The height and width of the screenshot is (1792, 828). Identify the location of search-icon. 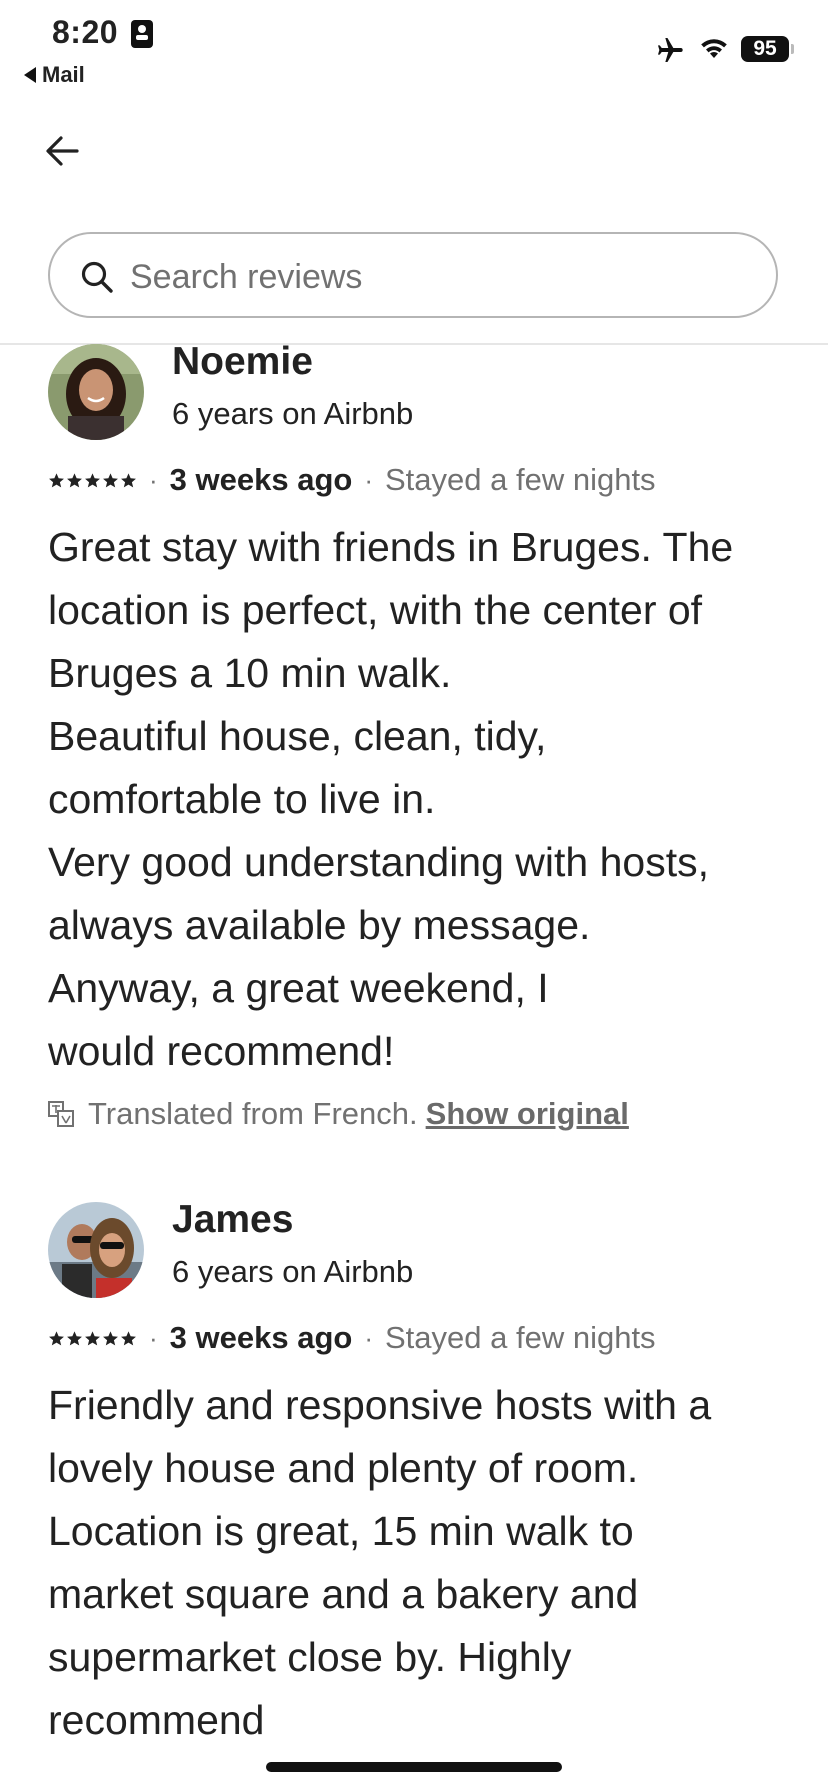
(97, 277).